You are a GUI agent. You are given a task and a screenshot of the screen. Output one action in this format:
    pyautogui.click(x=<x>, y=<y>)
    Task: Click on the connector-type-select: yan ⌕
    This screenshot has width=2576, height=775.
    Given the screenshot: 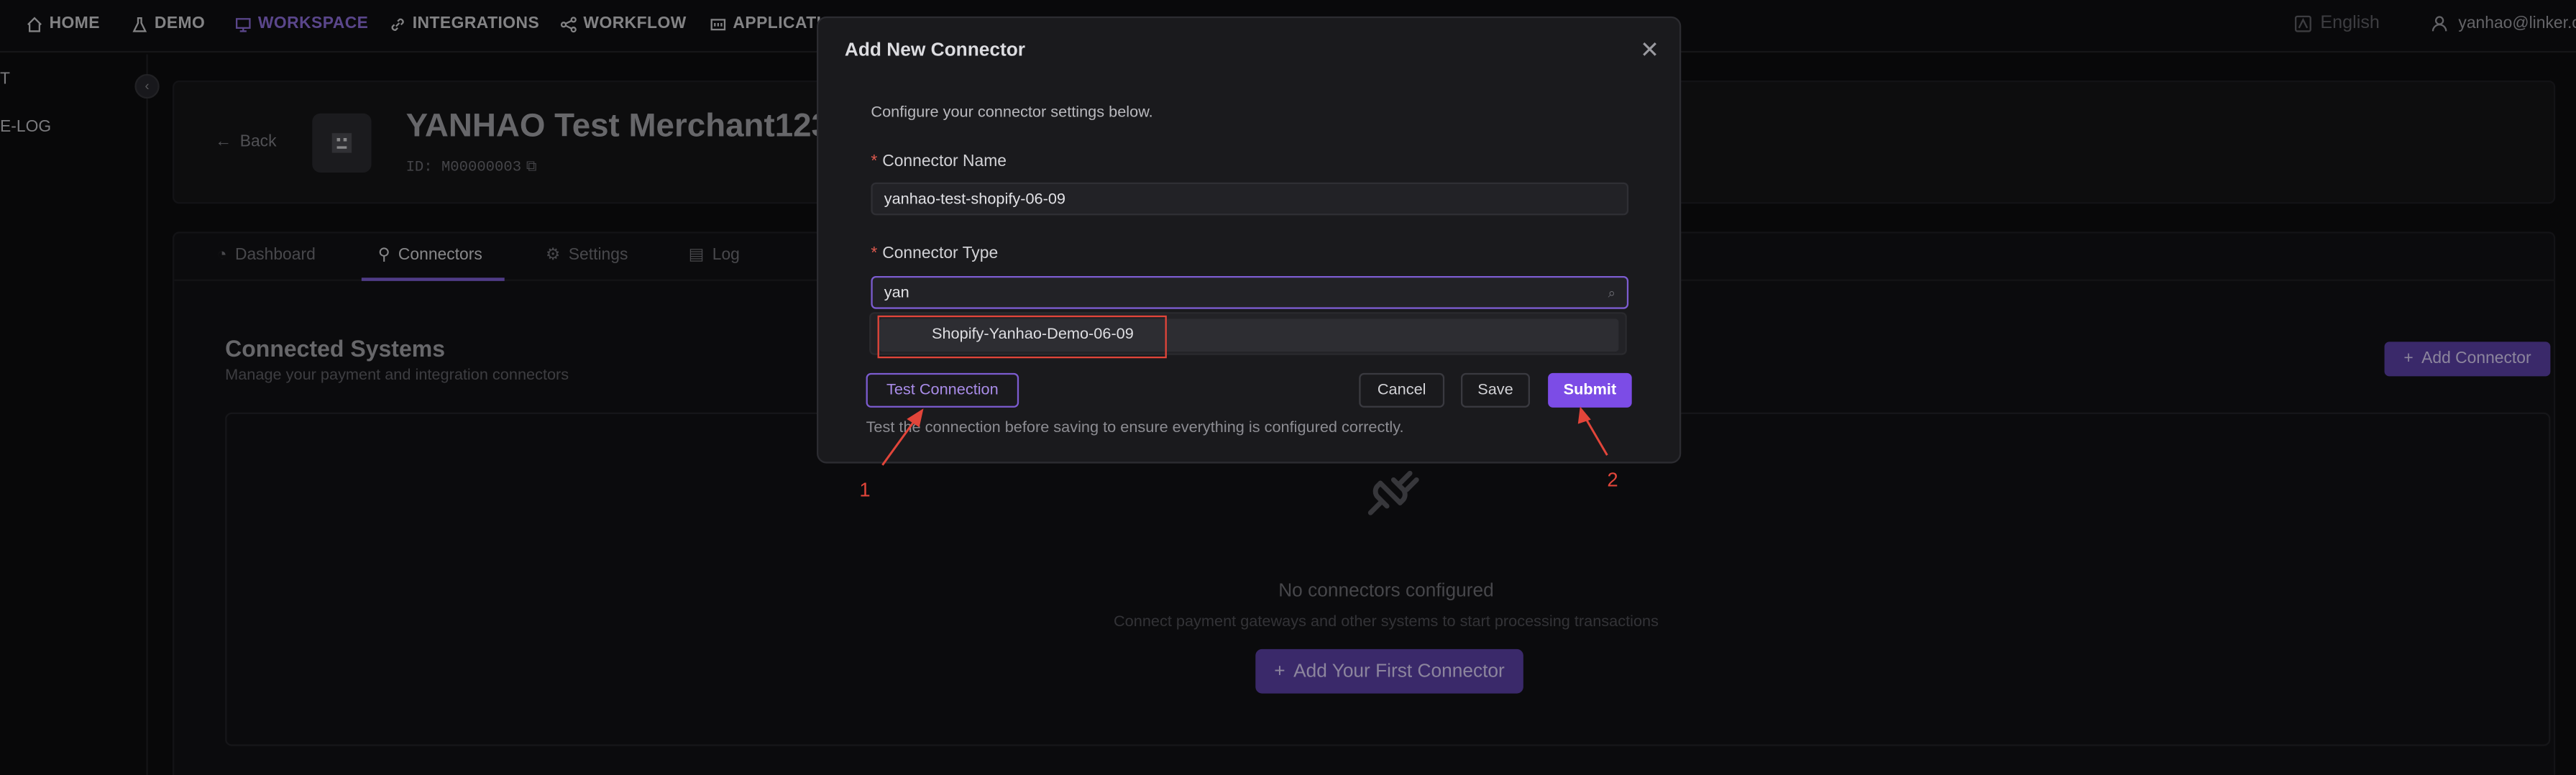 What is the action you would take?
    pyautogui.click(x=1250, y=292)
    